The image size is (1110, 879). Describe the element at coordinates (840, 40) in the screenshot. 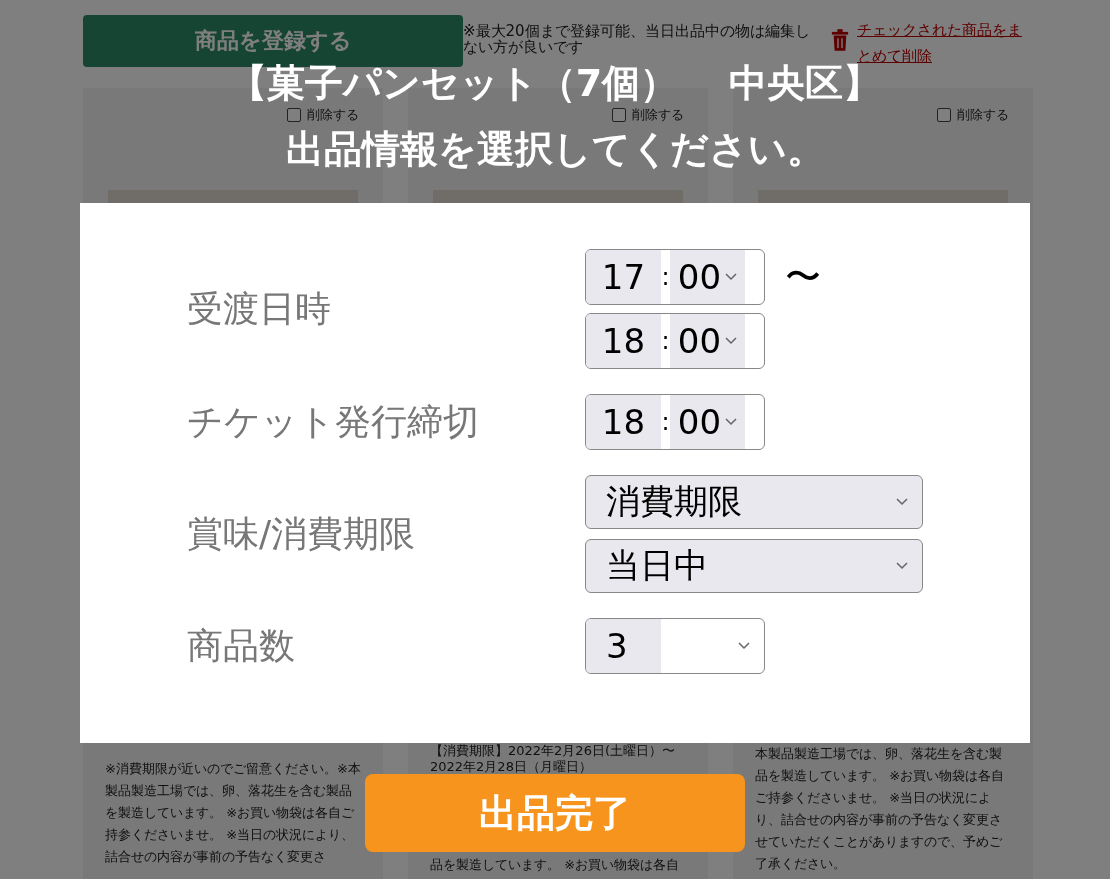

I see `trash-icon` at that location.